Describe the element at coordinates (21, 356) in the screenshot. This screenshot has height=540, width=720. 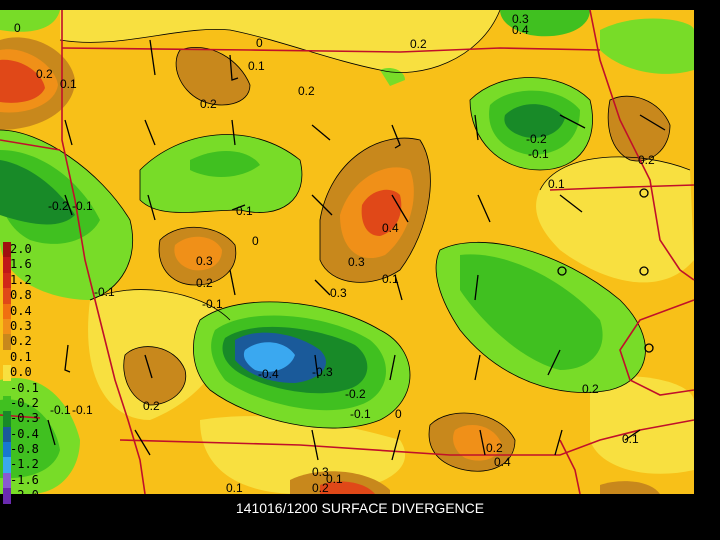
I see `legend-label: 0.1` at that location.